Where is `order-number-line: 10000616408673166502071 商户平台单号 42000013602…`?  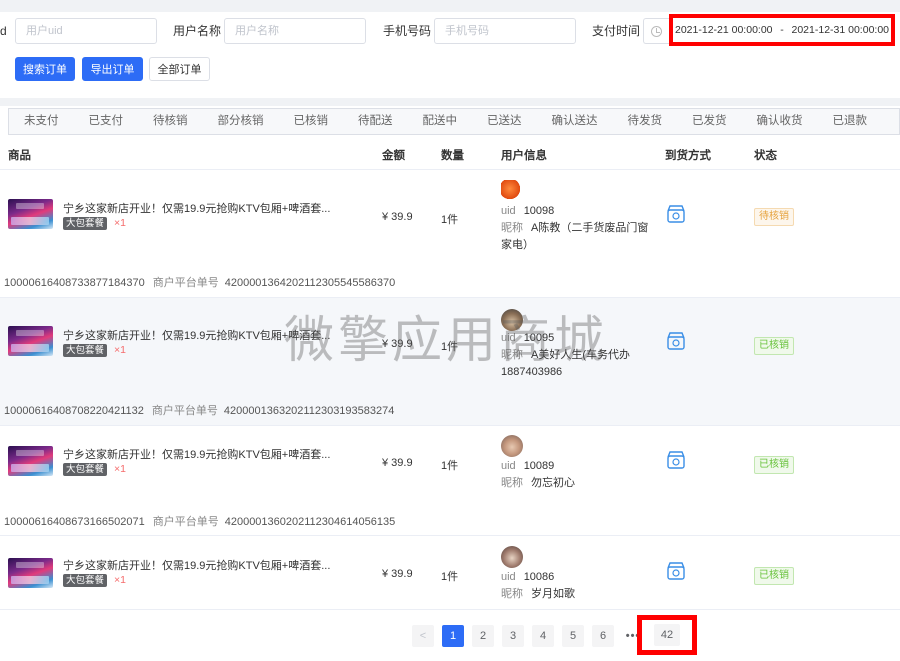
order-number-line: 10000616408673166502071 商户平台单号 42000013602… is located at coordinates (199, 521).